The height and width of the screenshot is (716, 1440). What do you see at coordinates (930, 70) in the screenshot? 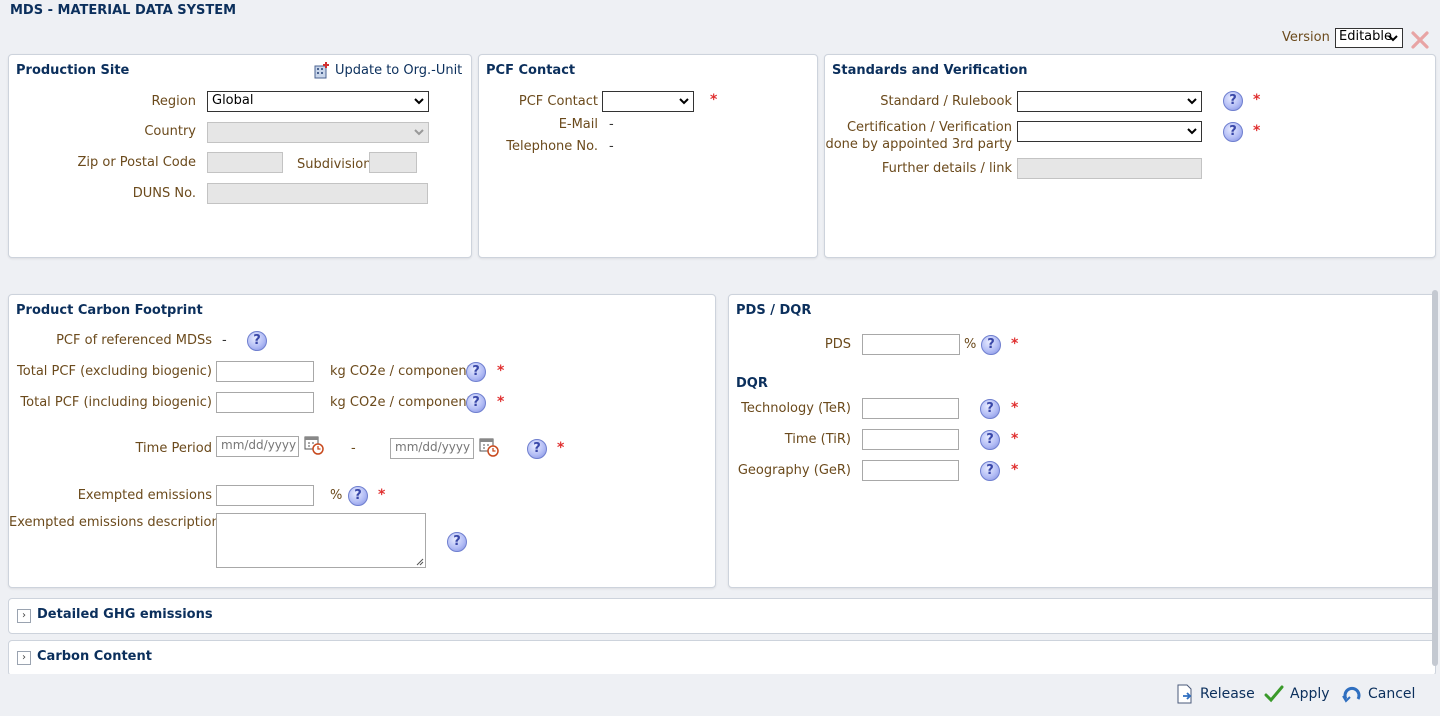
I see `standards-title: Standards and Verification` at bounding box center [930, 70].